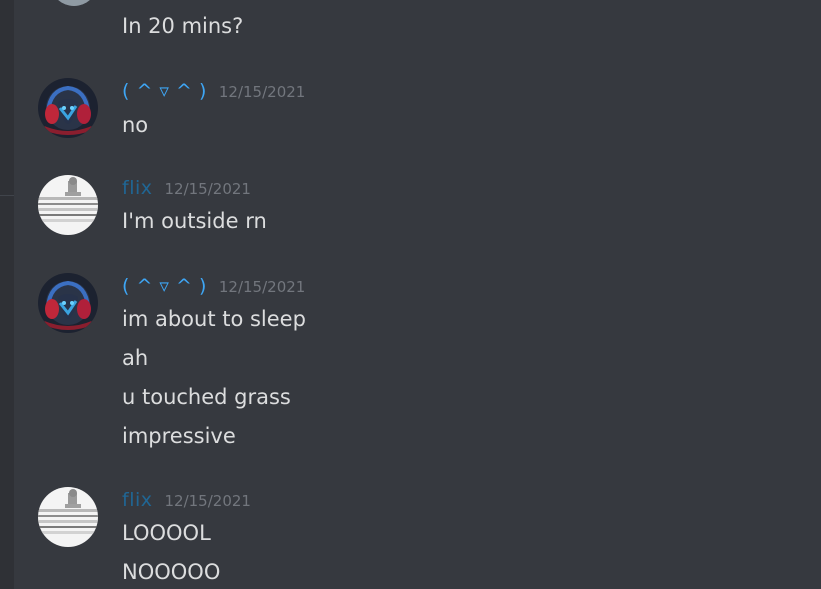  I want to click on message-text: I'm outside rn, so click(194, 221).